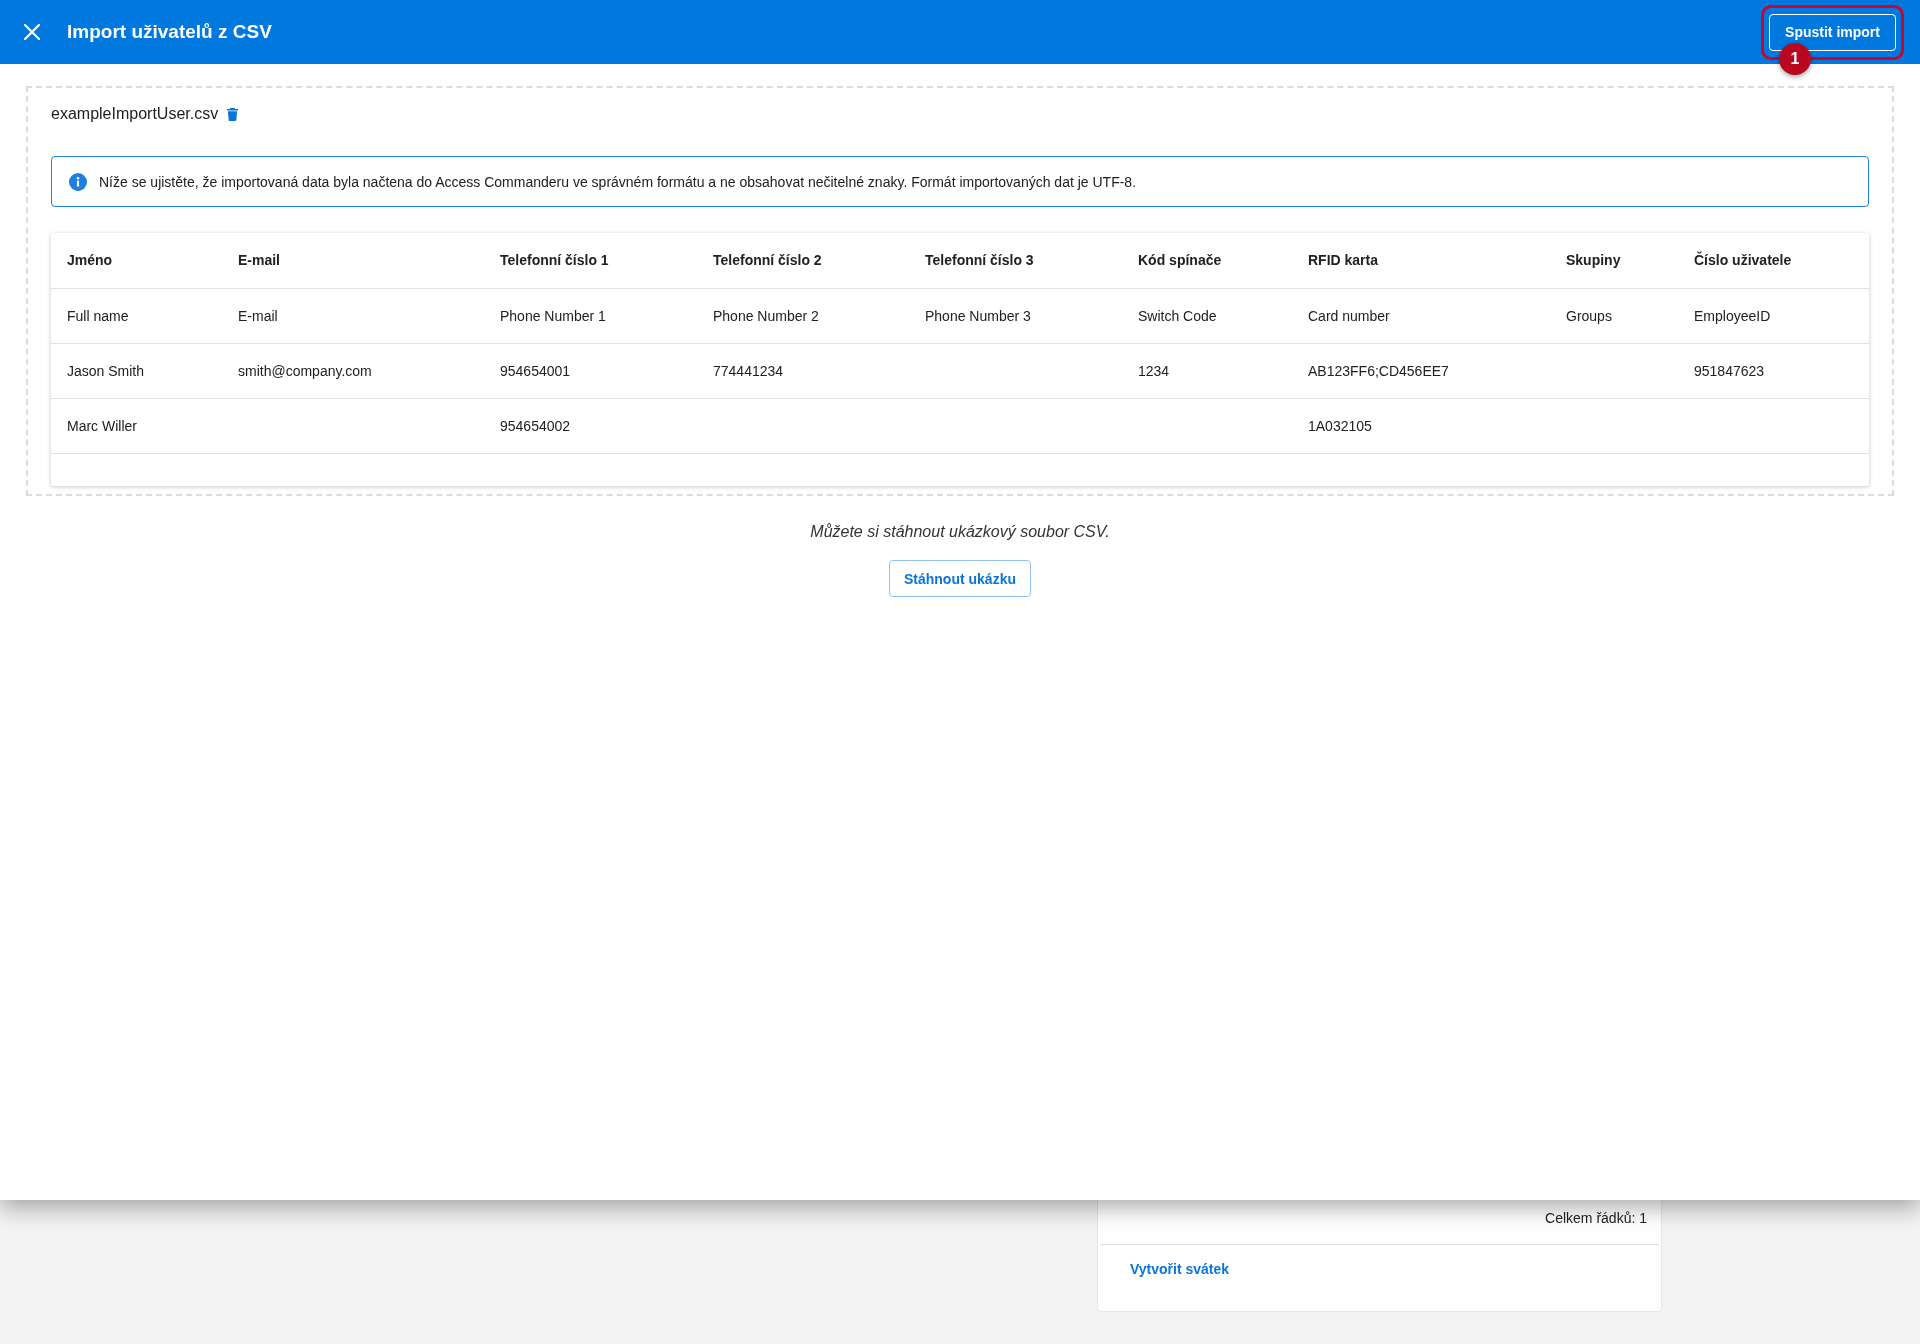 This screenshot has width=1920, height=1344. I want to click on create-holiday-link: Vytvořit svátek, so click(1180, 1269).